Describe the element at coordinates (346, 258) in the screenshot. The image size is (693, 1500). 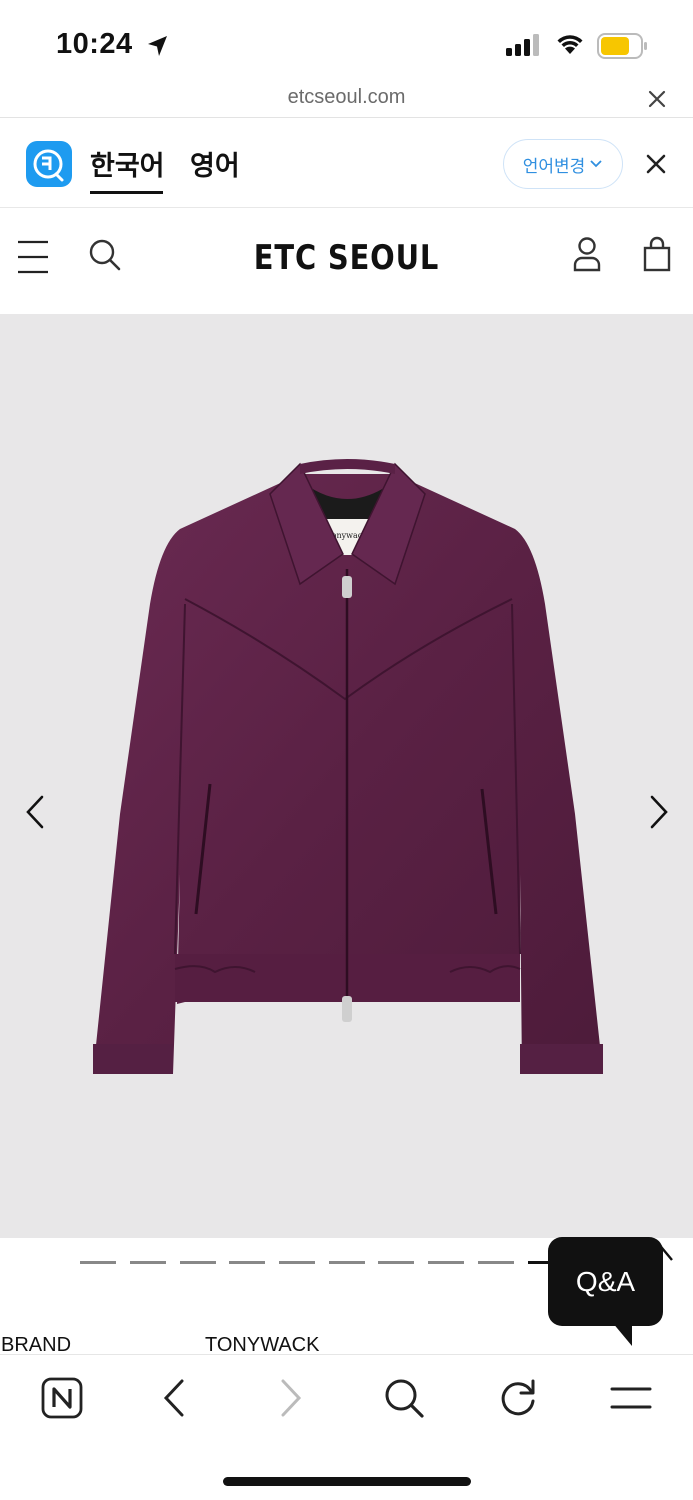
I see `brand-logo: ETC SEOUL` at that location.